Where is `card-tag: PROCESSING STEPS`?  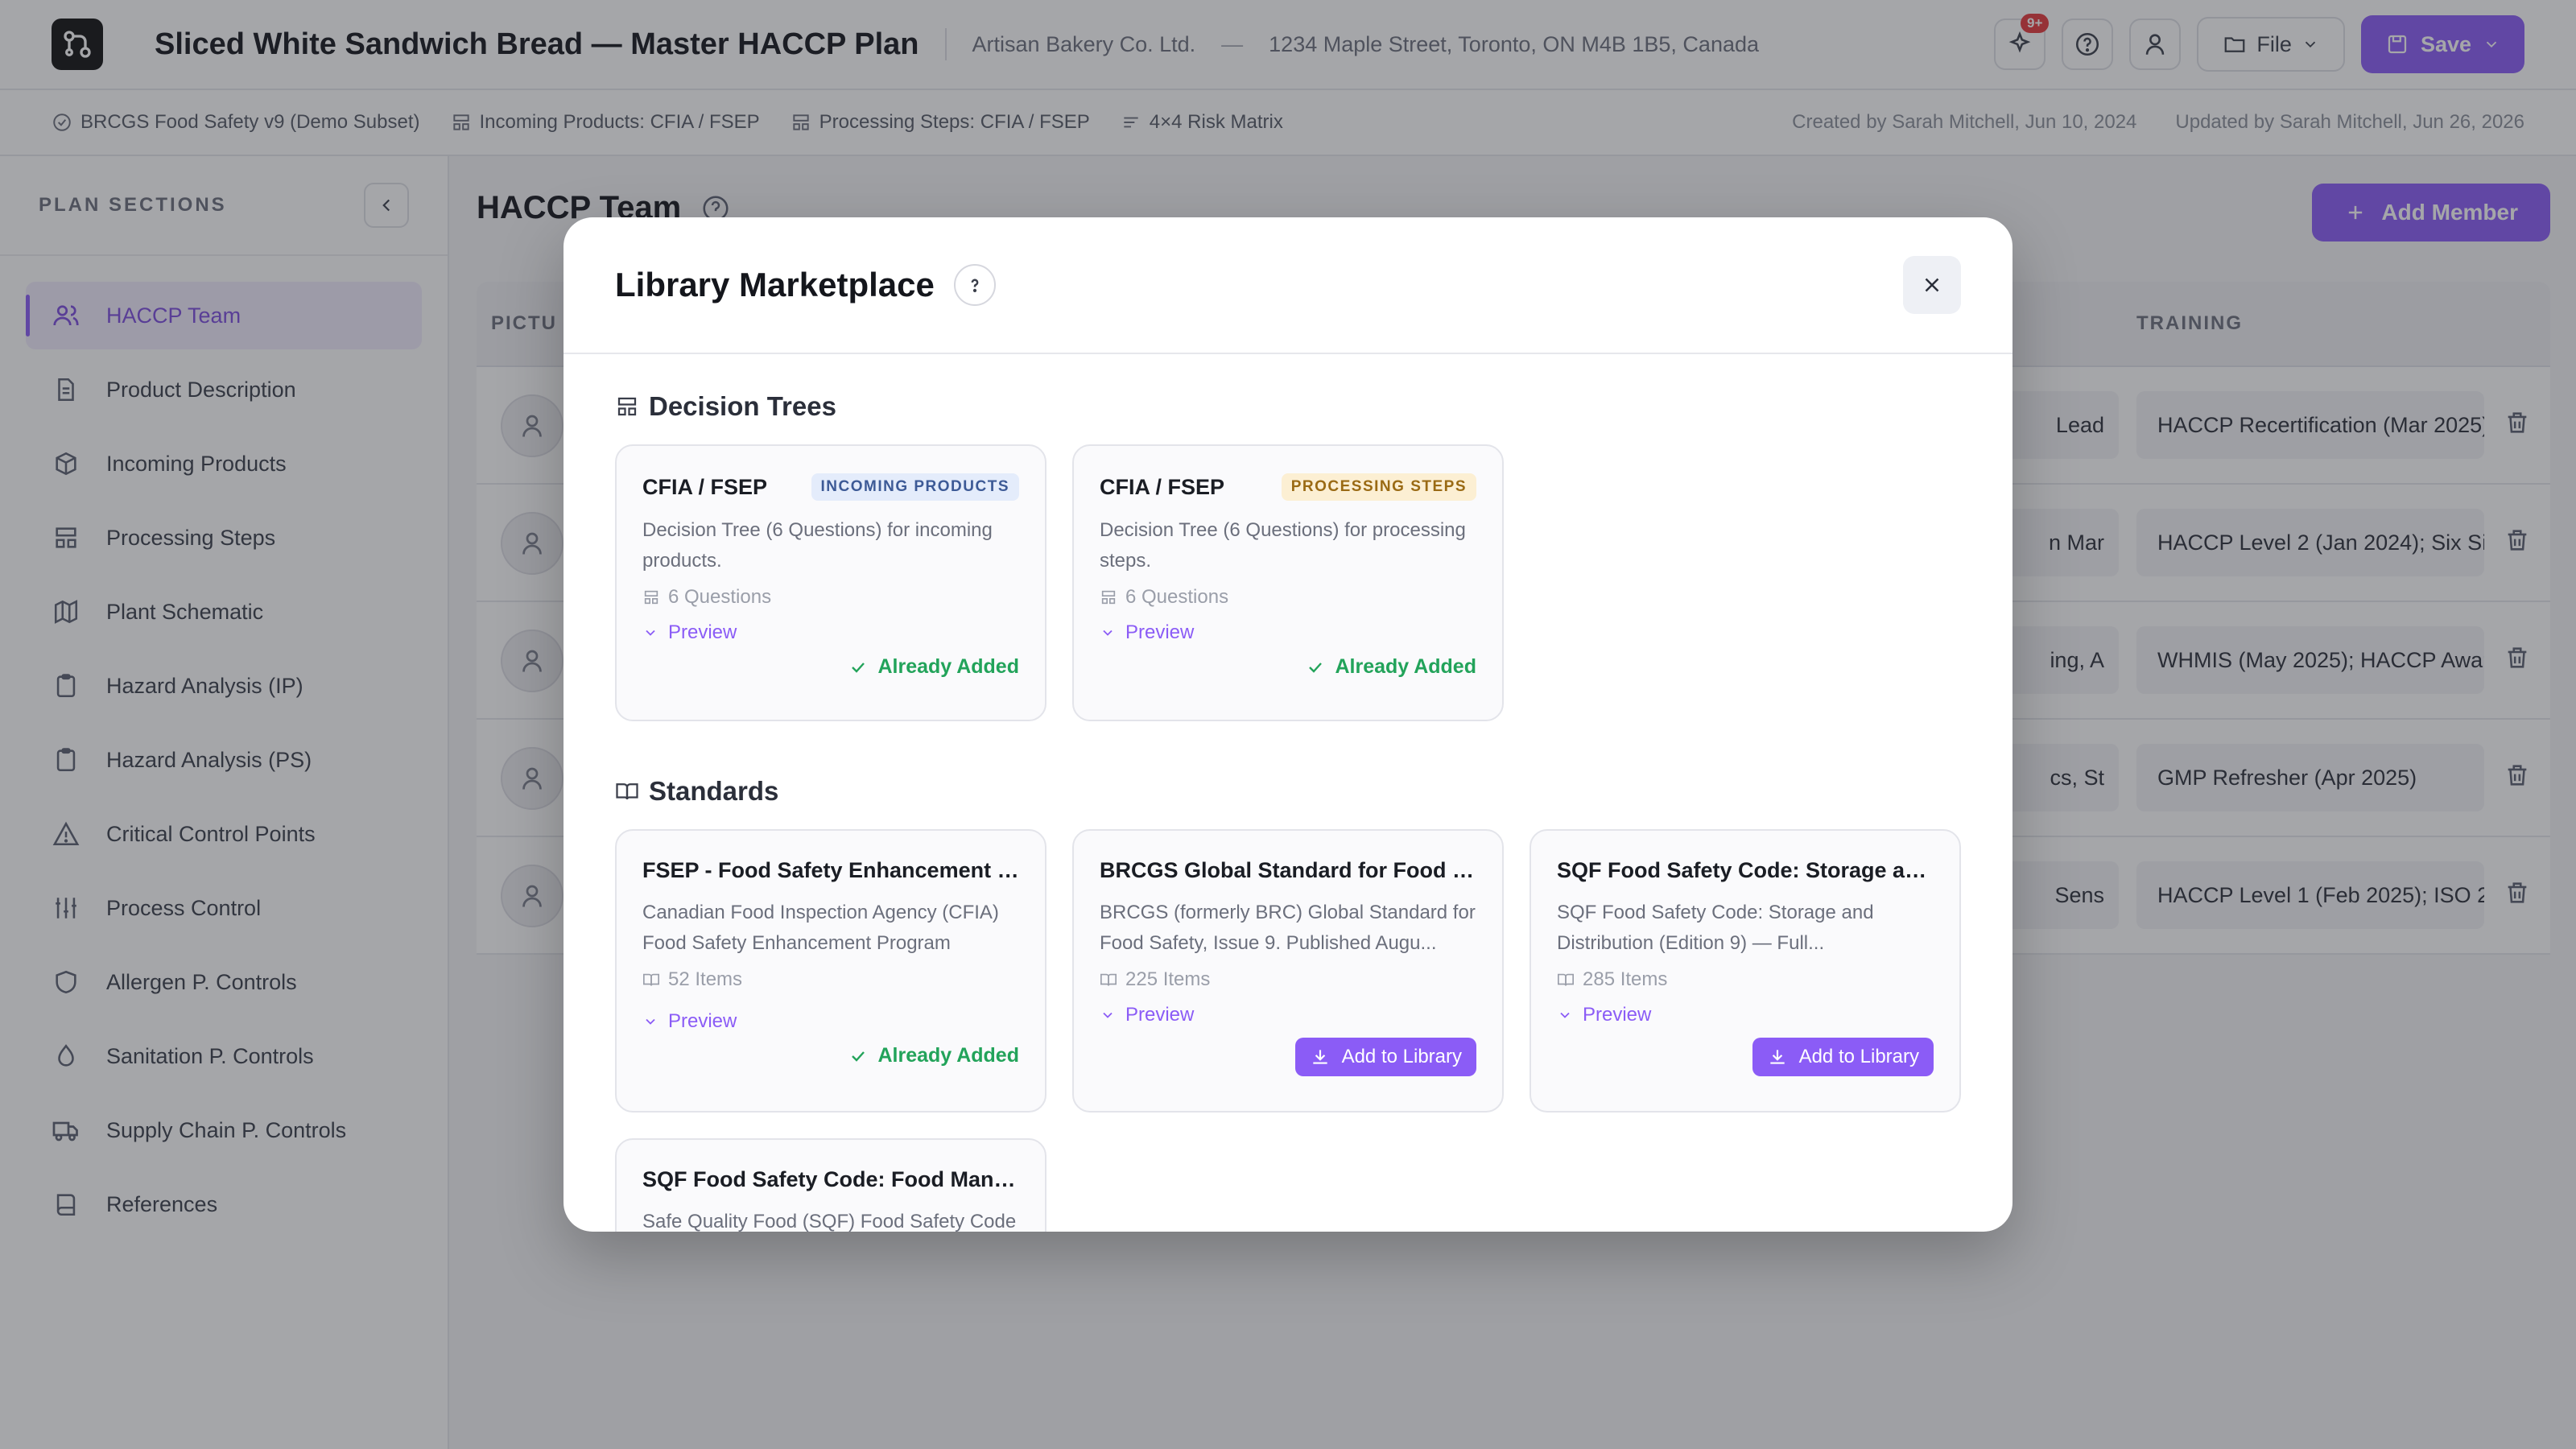 card-tag: PROCESSING STEPS is located at coordinates (1378, 487).